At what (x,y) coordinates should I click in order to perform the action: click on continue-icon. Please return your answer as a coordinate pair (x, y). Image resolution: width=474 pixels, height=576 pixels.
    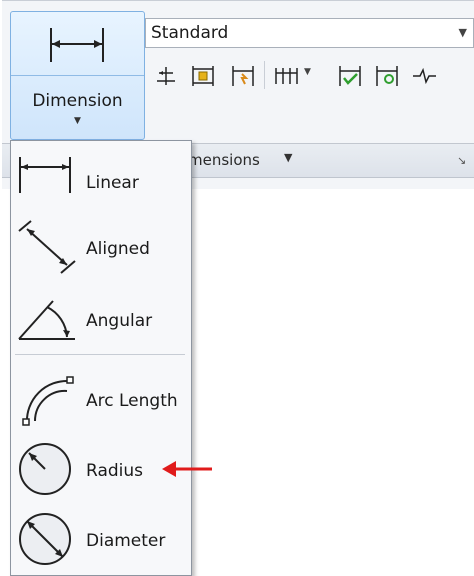
    Looking at the image, I should click on (286, 76).